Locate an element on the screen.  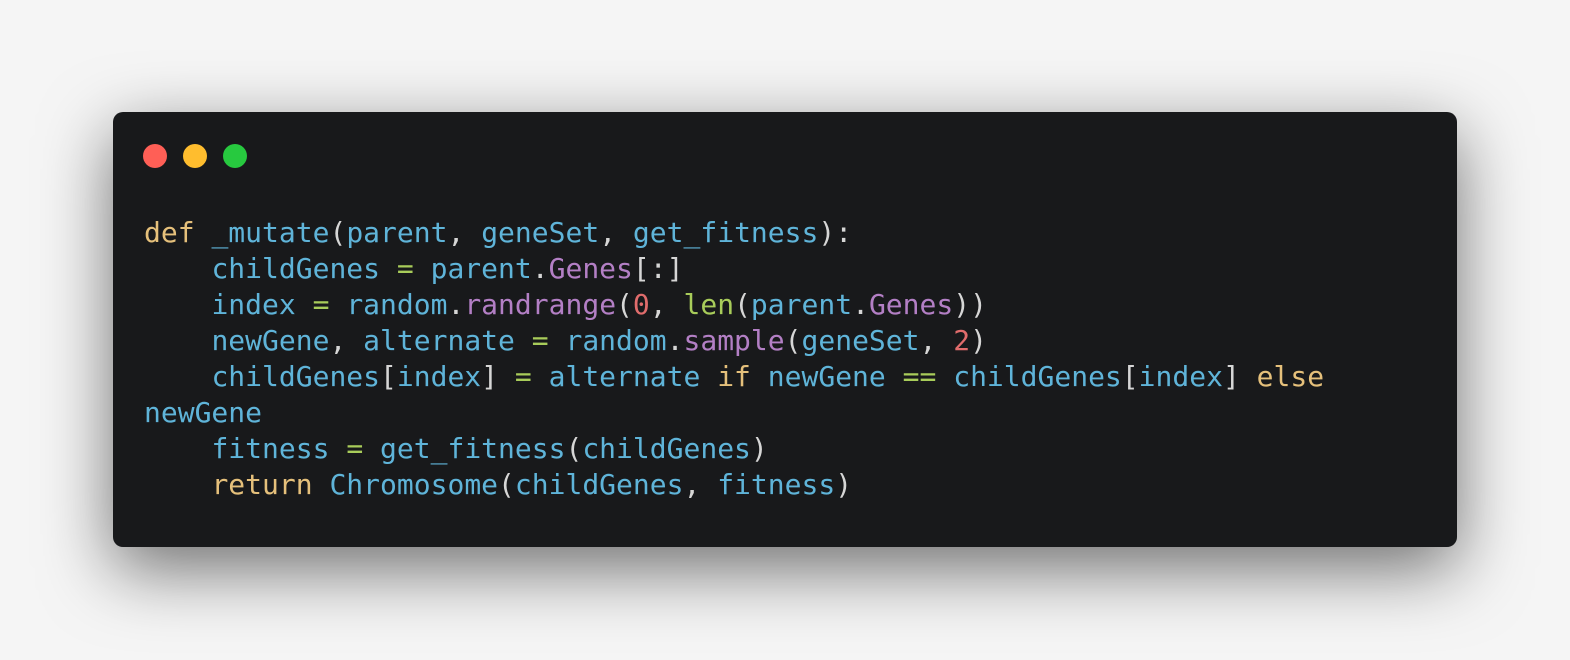
code-token-ident: Chromosome is located at coordinates (414, 484).